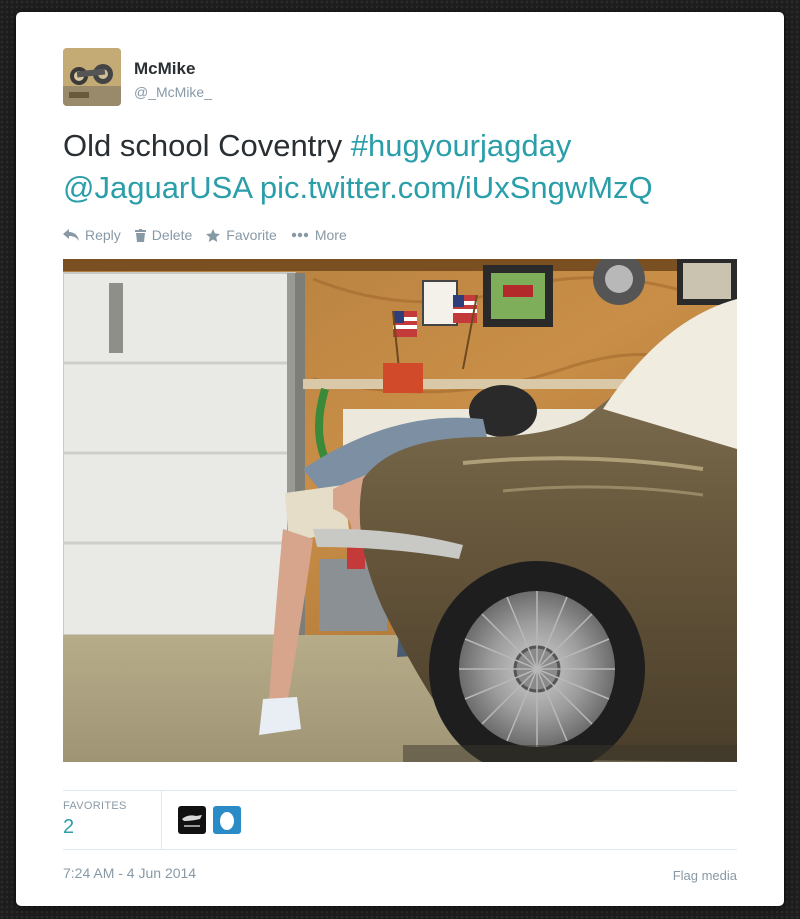 The image size is (800, 919). I want to click on favorites-count: 2, so click(68, 827).